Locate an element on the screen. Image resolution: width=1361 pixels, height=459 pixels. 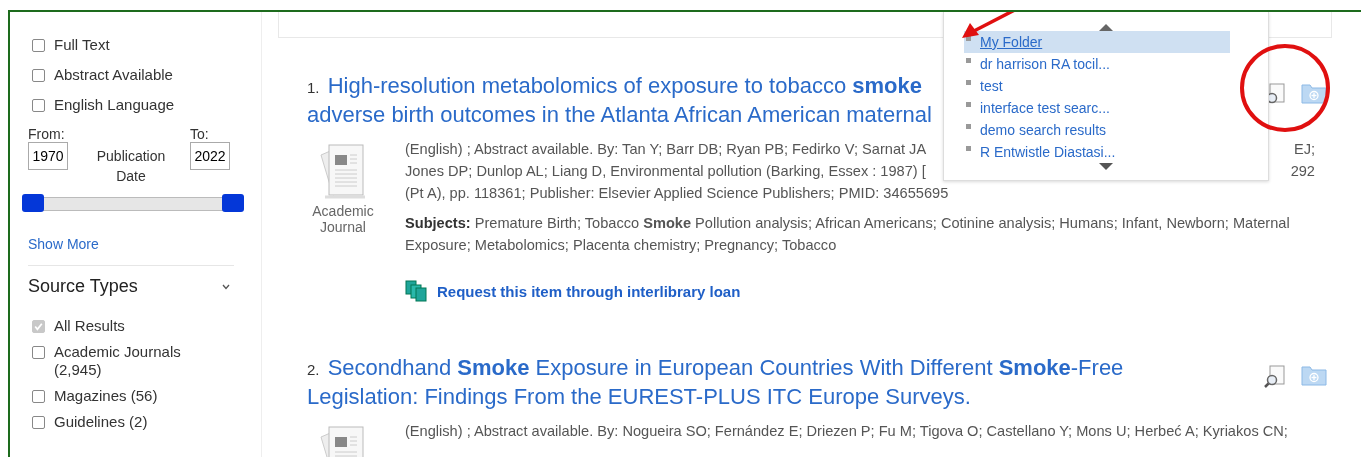
result-title-link: Legislation: Findings From the EUREST-PLUS ITC Europe Surveys. is located at coordinates (639, 396).